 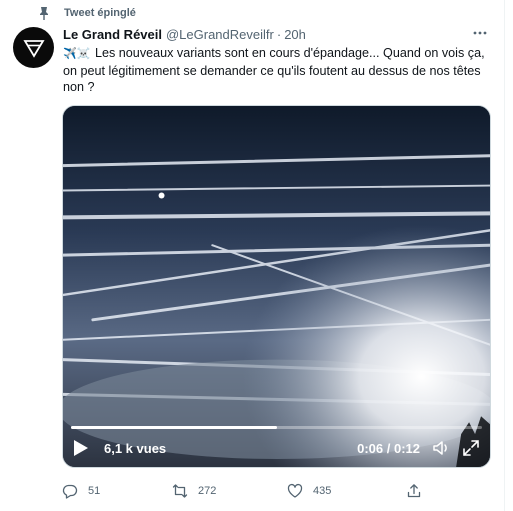 I want to click on tweet-header: Le Grand Réveil @LeGrandReveilfr · 20h, so click(x=184, y=34).